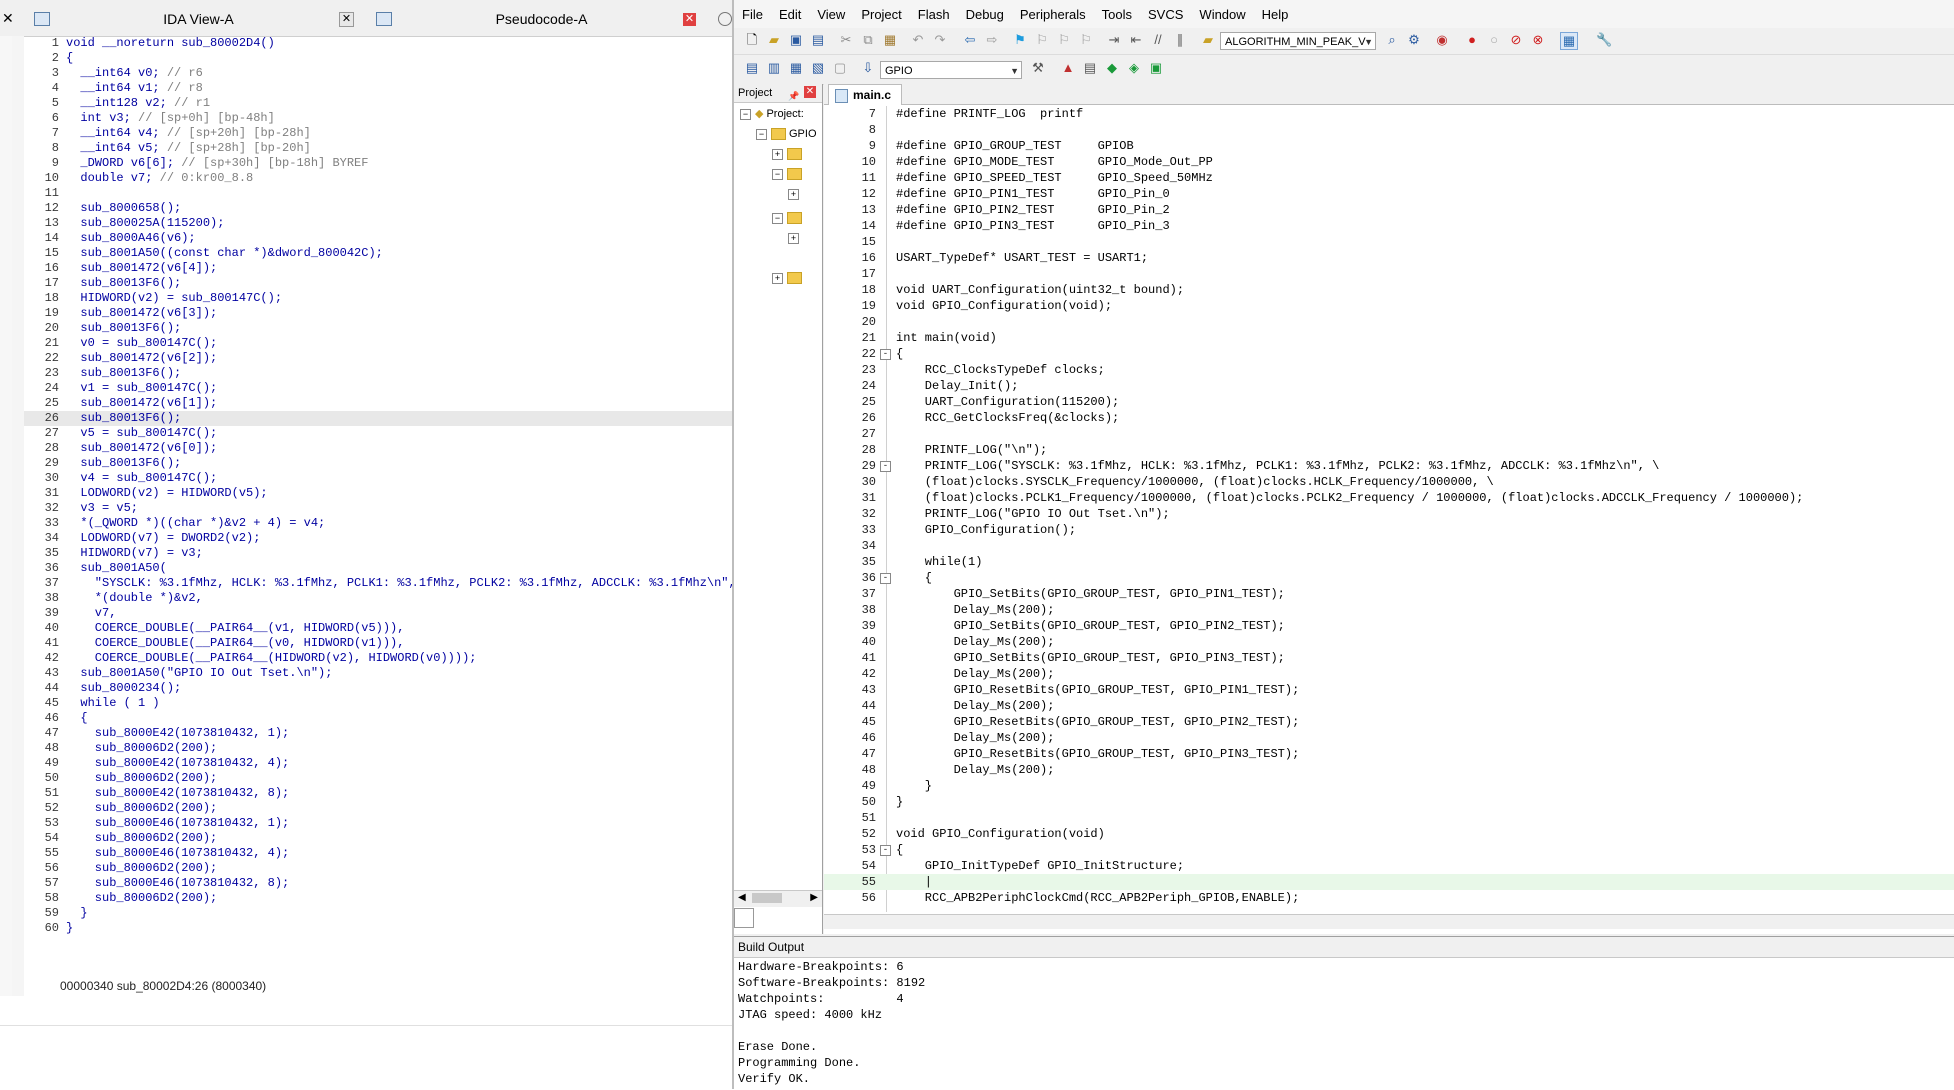  Describe the element at coordinates (378, 388) in the screenshot. I see `code-line: 24 v1 = sub_800147C();` at that location.